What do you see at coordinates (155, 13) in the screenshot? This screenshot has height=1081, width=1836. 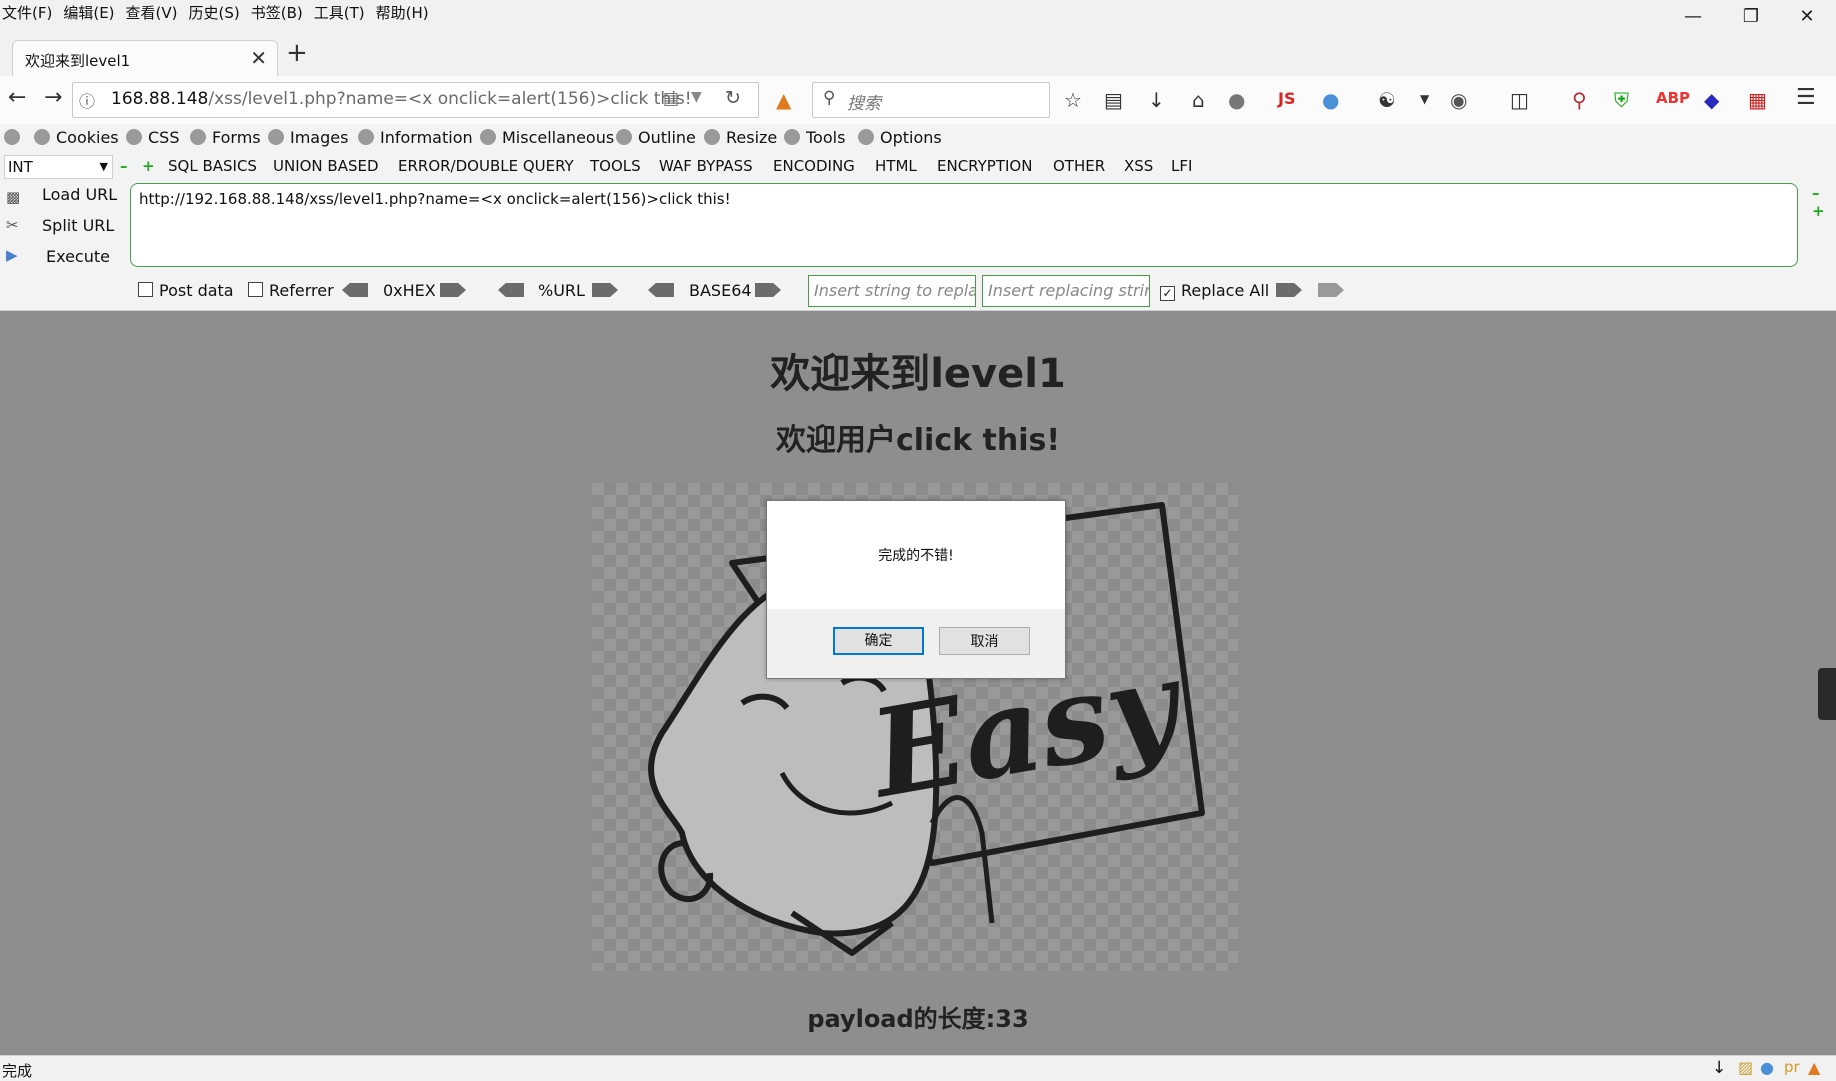 I see `menu-view: 查看(V)` at bounding box center [155, 13].